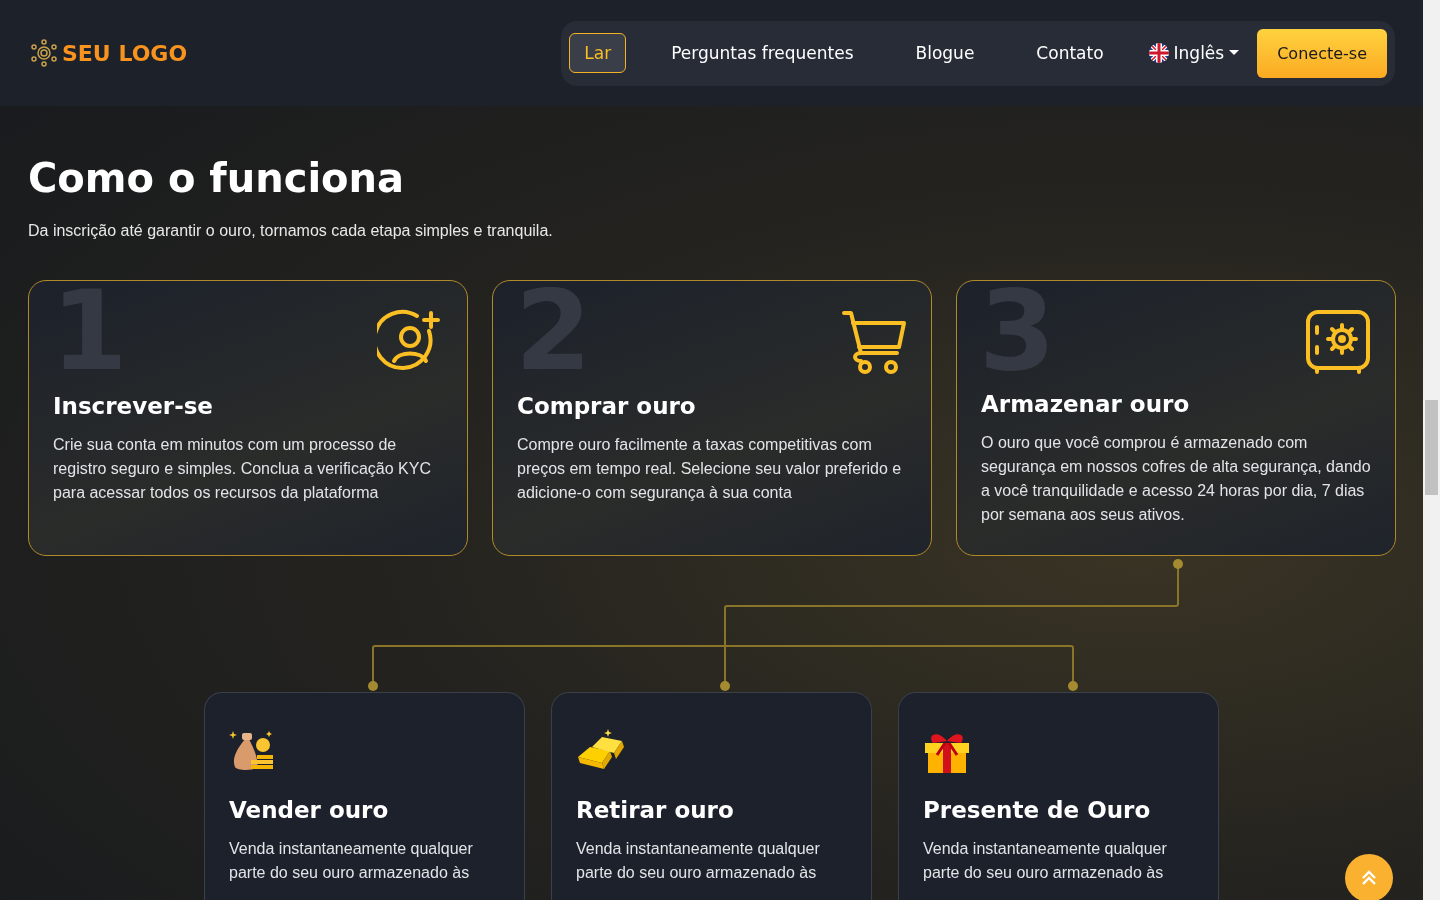  Describe the element at coordinates (1176, 479) in the screenshot. I see `step-text: O ouro que você comprou é armazenado com segurança em nossos cofres de alta segurança, dando a você tranquilidade e acesso 24 horas por dia, 7 dias por semana aos seus ativos.` at that location.